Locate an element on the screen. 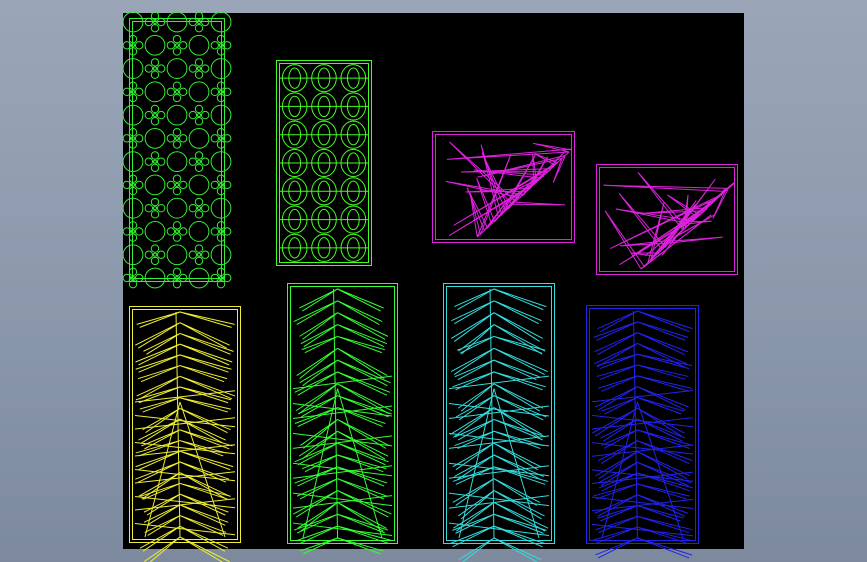 This screenshot has height=562, width=867. panel-4-pattern is located at coordinates (667, 219).